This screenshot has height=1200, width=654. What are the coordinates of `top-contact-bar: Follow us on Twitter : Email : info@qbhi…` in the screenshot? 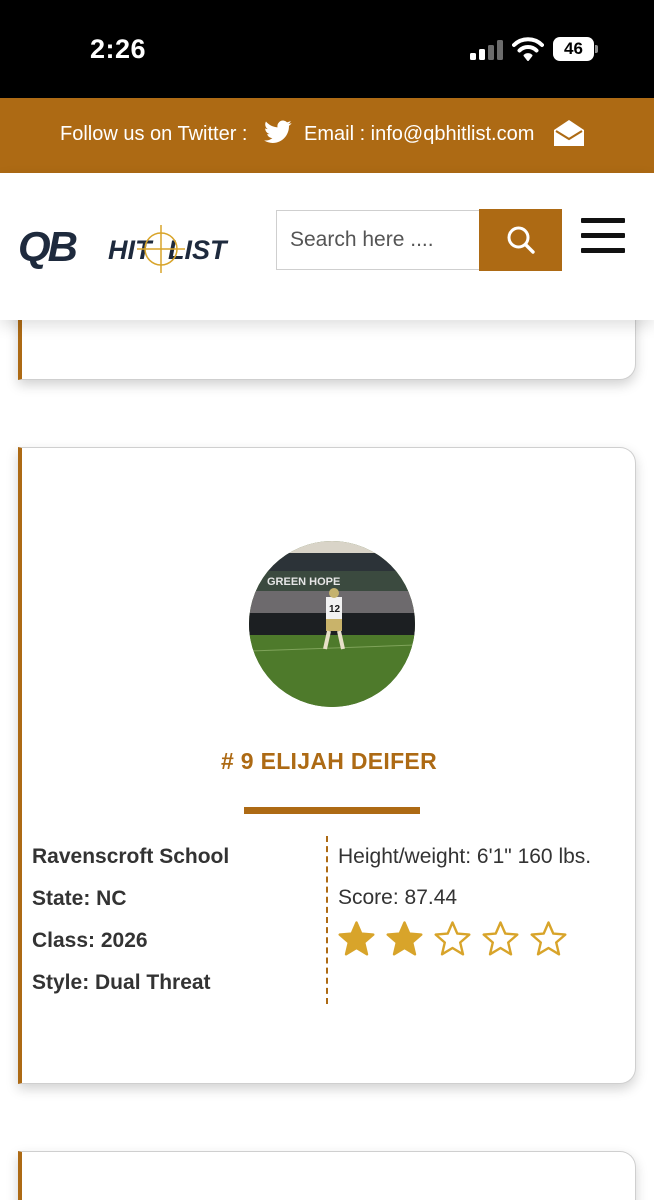 It's located at (327, 135).